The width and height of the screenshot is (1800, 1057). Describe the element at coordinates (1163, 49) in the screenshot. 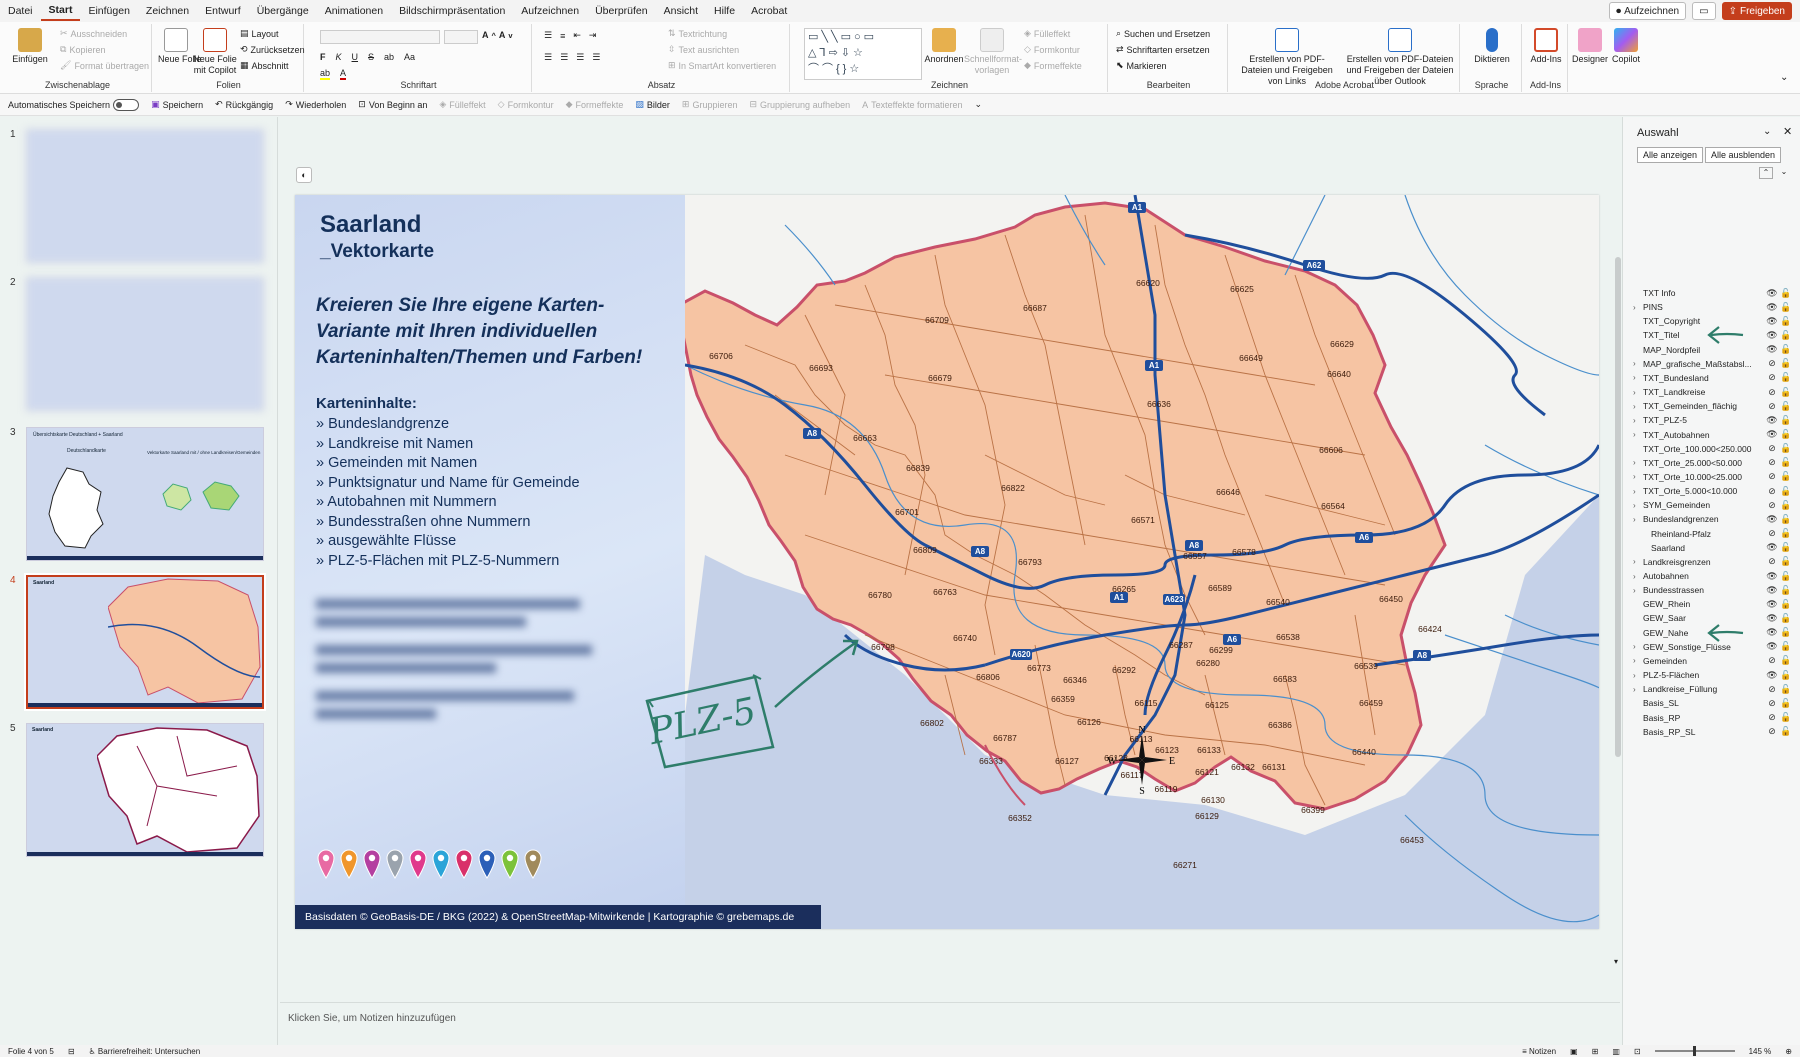

I see `replace-fonts-button: ⇄ Schriftarten ersetzen` at that location.